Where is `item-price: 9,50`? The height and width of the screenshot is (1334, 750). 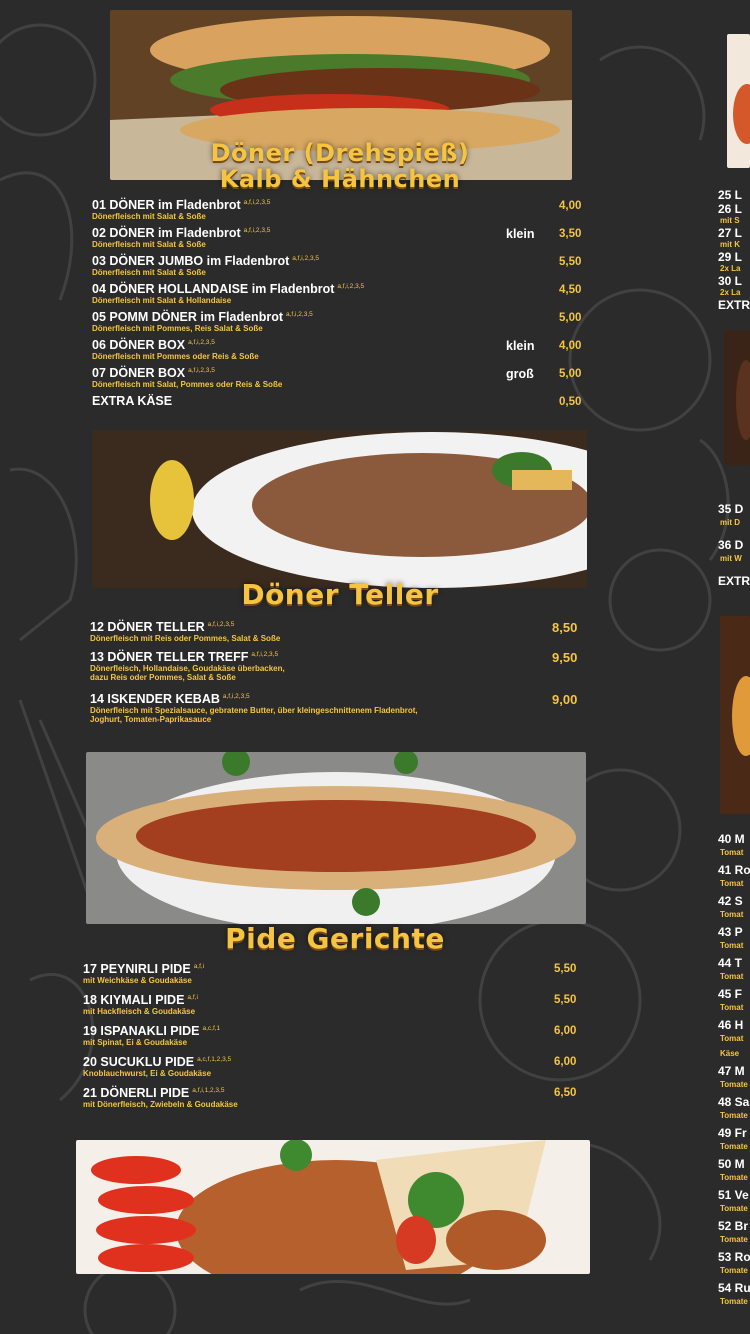
item-price: 9,50 is located at coordinates (565, 657).